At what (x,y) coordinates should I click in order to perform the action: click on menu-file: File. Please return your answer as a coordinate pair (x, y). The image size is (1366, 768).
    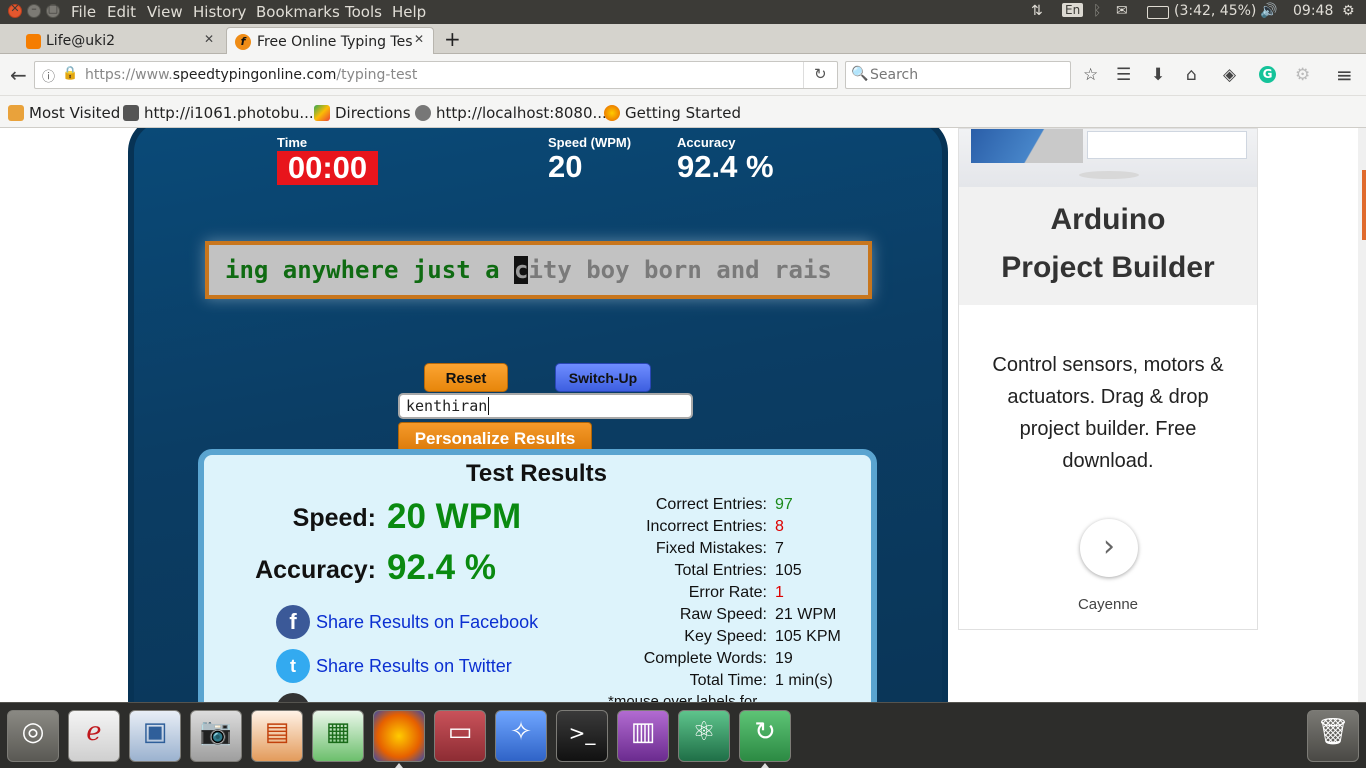
    Looking at the image, I should click on (83, 12).